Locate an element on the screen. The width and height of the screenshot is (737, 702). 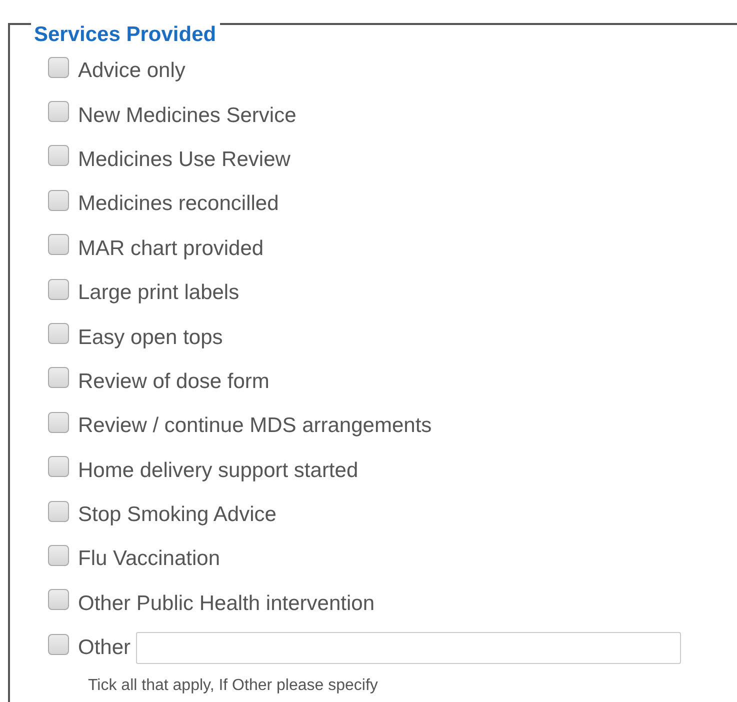
checkbox-label: Other Public Health intervention is located at coordinates (226, 603).